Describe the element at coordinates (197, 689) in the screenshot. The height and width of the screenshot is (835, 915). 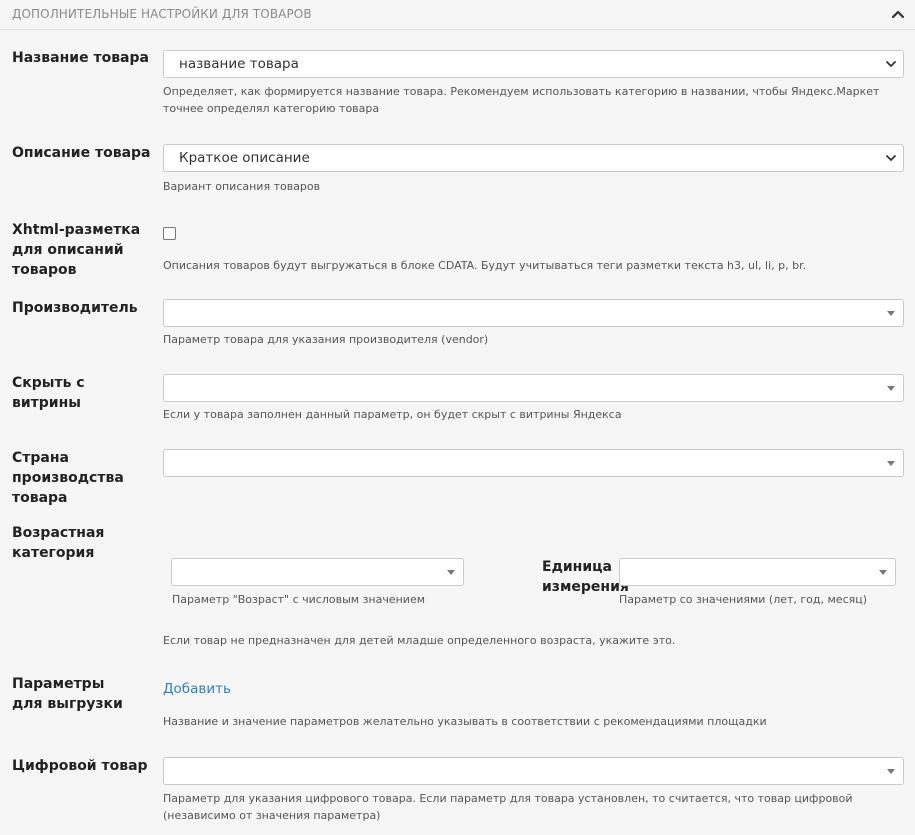
I see `add-param-link: Добавить` at that location.